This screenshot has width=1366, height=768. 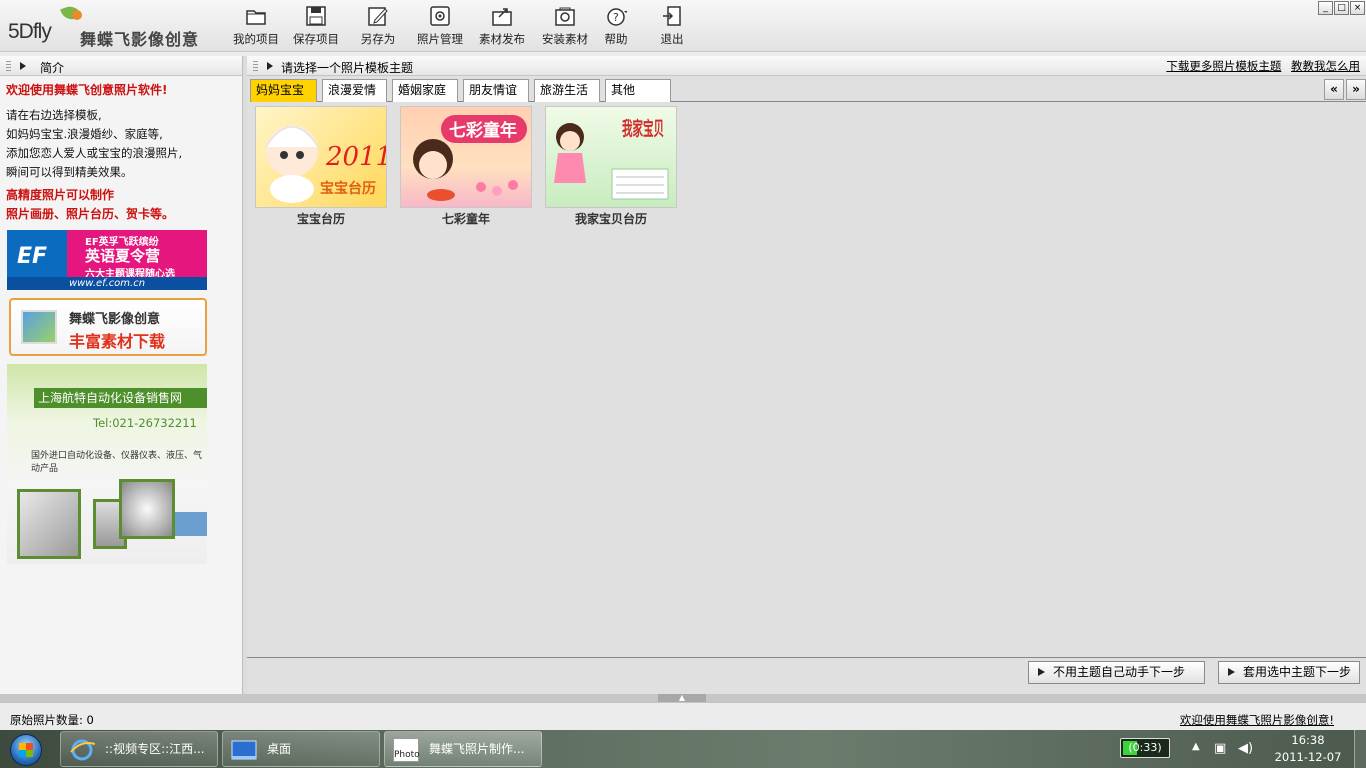 What do you see at coordinates (120, 398) in the screenshot?
I see `hangte-ad-title: 上海航特自动化设备销售网` at bounding box center [120, 398].